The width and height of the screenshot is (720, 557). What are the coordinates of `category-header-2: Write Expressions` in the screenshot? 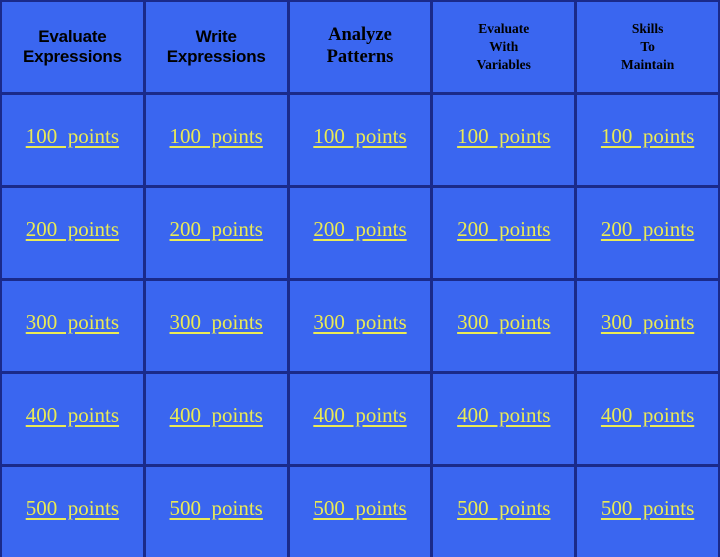 It's located at (216, 47).